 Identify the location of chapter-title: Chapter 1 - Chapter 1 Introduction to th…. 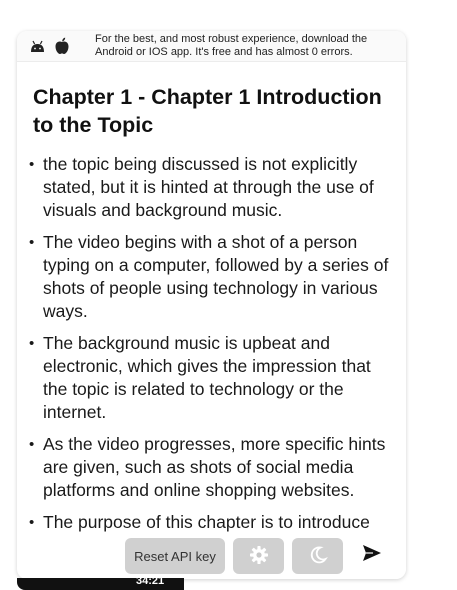
(207, 111).